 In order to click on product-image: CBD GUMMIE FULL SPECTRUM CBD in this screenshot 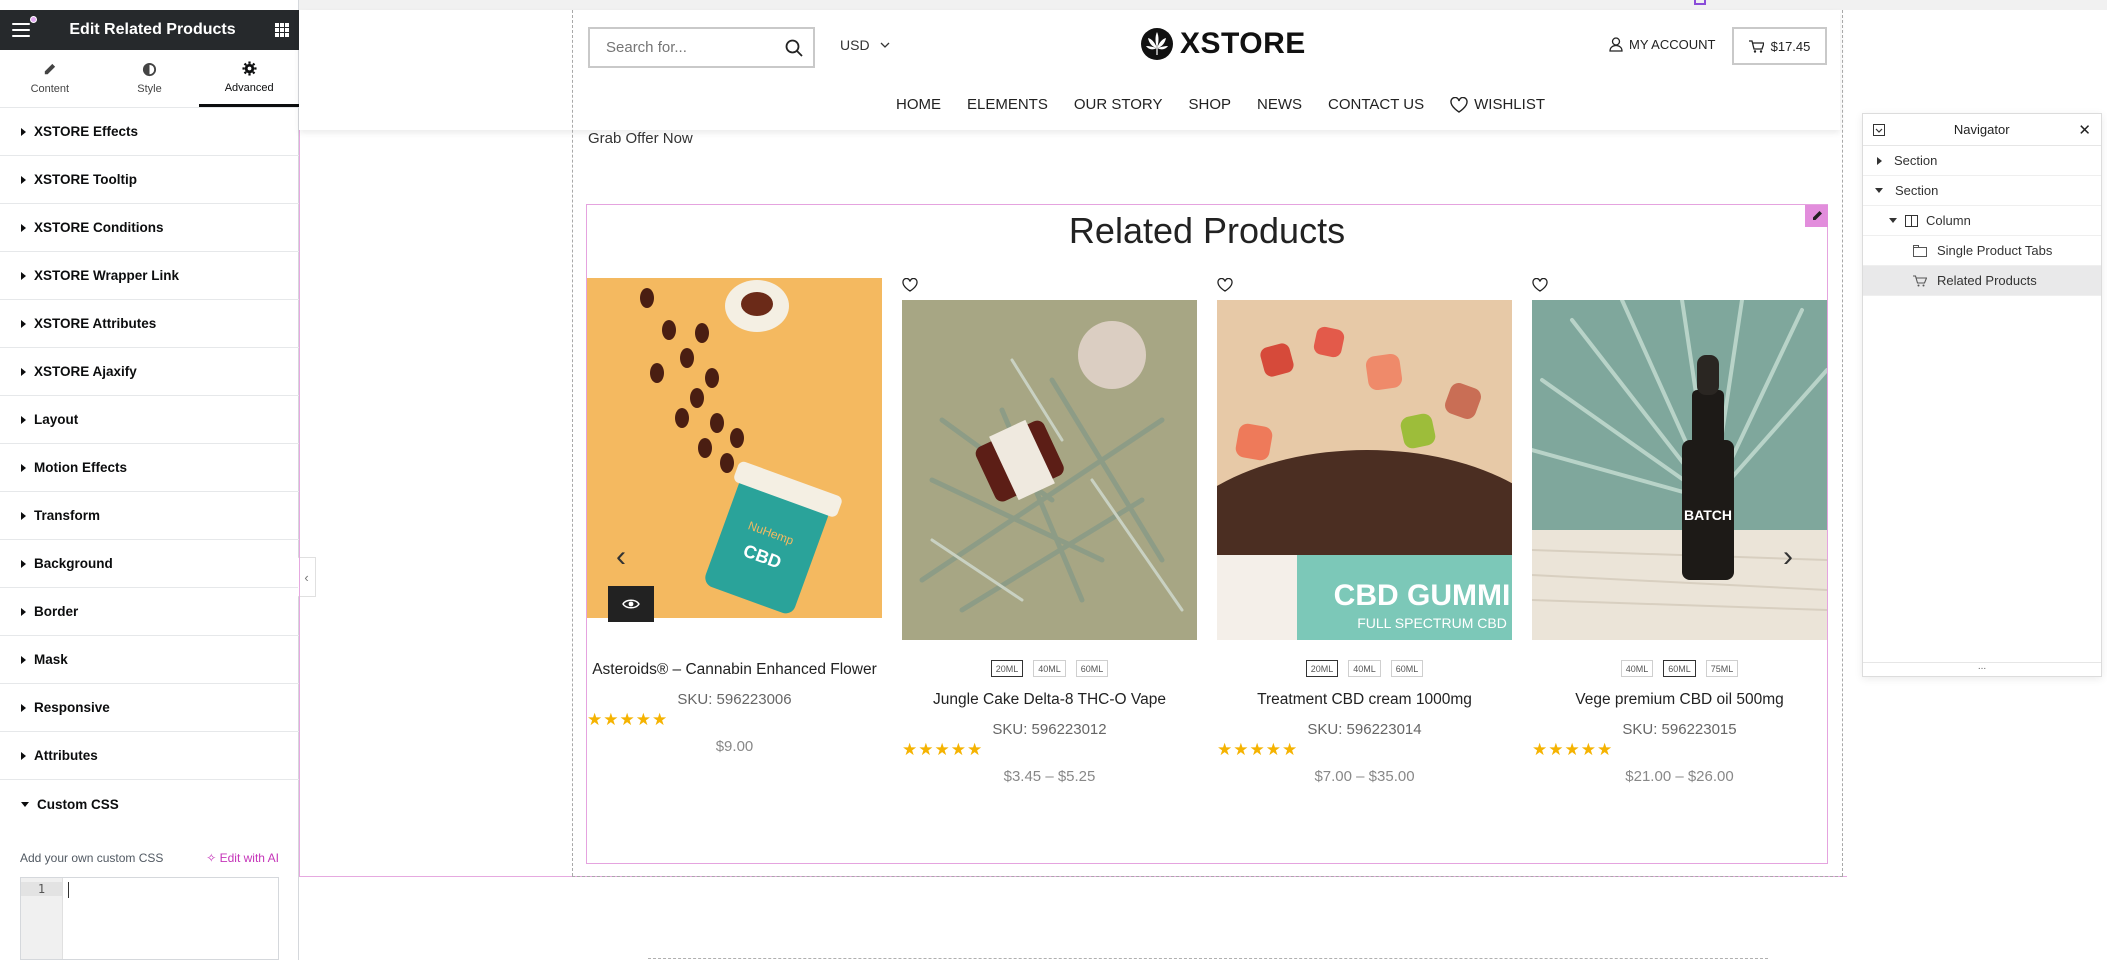, I will do `click(1364, 470)`.